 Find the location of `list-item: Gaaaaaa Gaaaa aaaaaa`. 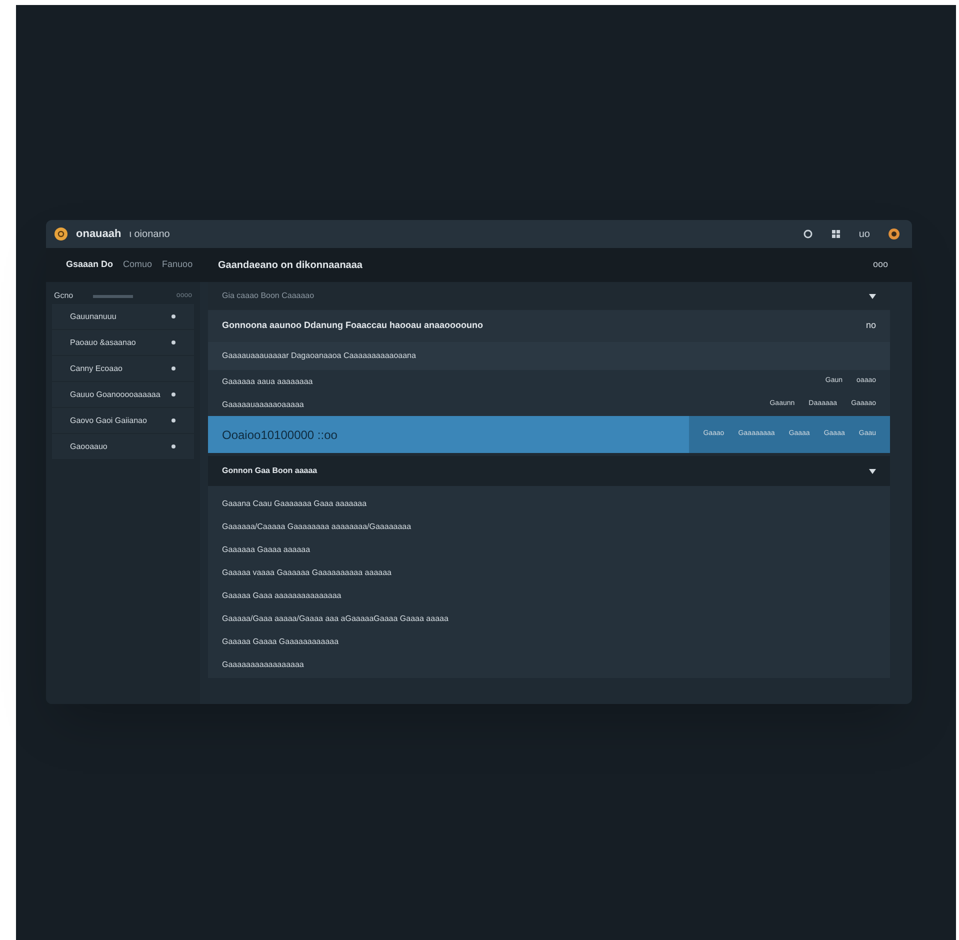

list-item: Gaaaaaa Gaaaa aaaaaa is located at coordinates (266, 550).